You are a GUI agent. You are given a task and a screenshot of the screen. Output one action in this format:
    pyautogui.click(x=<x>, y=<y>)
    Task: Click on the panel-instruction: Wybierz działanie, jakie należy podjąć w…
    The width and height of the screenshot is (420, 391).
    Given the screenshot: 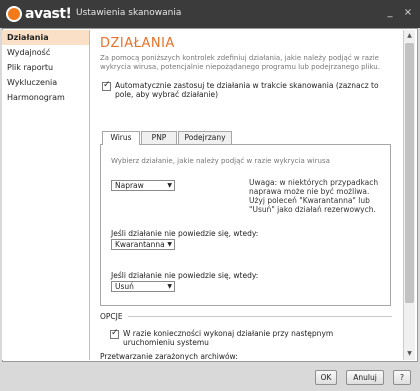 What is the action you would take?
    pyautogui.click(x=220, y=161)
    